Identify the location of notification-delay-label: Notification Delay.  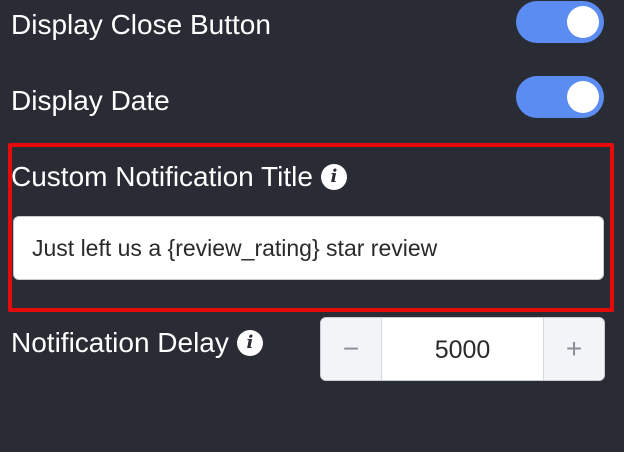
(120, 342).